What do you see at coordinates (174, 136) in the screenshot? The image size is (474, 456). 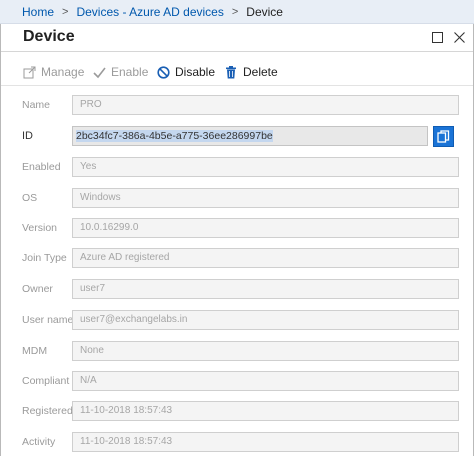 I see `id-value: 2bc34fc7-386a-4b5e-a775-36ee286997be` at bounding box center [174, 136].